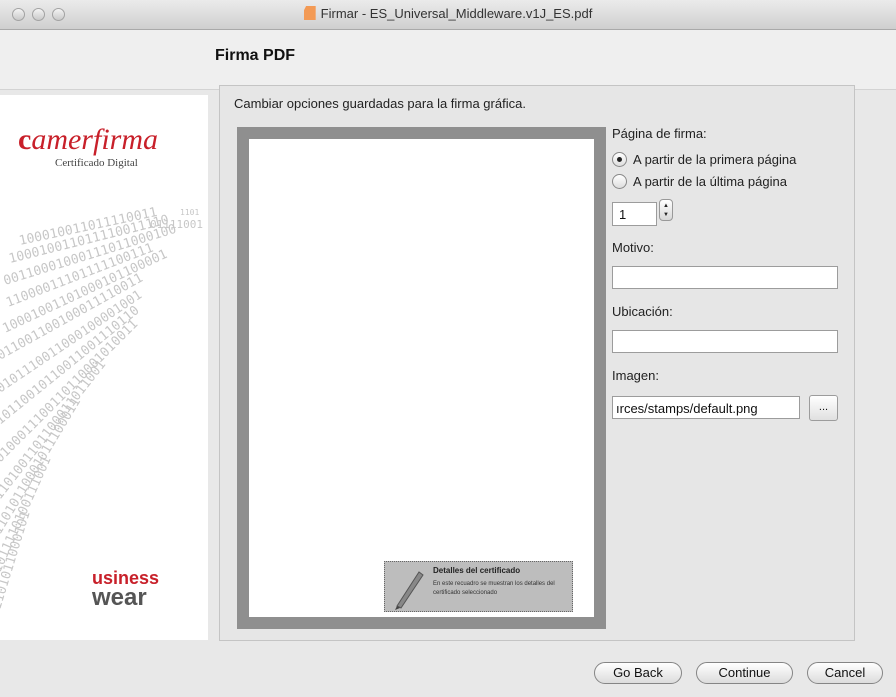 Image resolution: width=896 pixels, height=697 pixels. I want to click on pen-icon, so click(409, 590).